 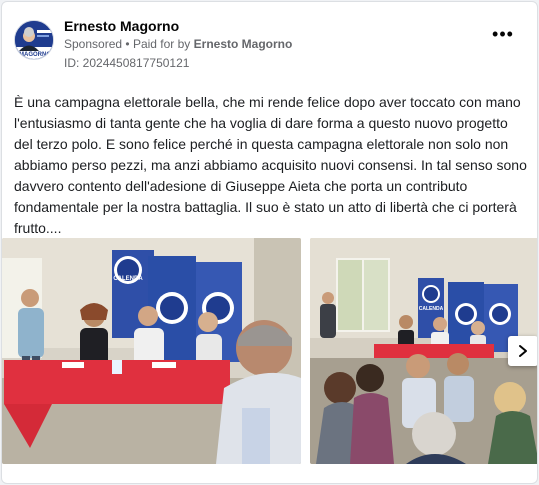 I want to click on avatar-logo-text: MAGORNO, so click(x=35, y=55).